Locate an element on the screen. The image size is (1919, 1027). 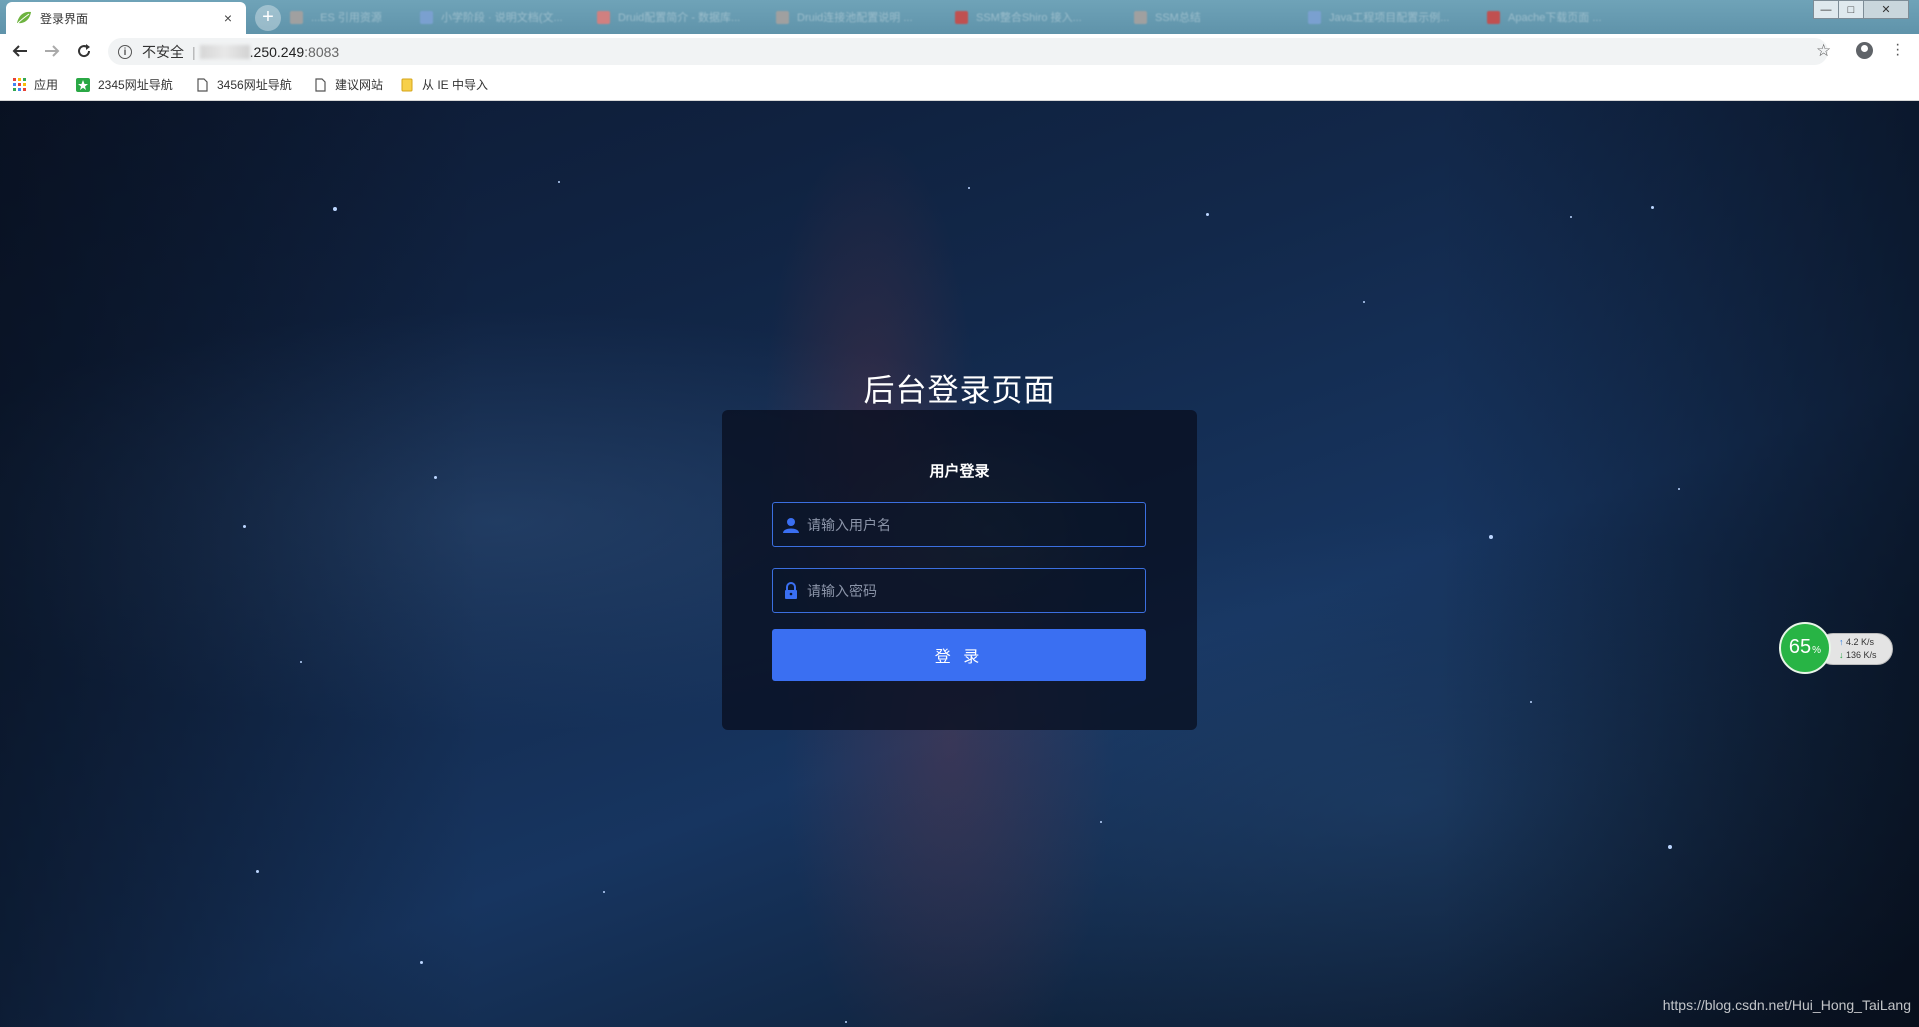
bookmark-apps: 应用 is located at coordinates (35, 84).